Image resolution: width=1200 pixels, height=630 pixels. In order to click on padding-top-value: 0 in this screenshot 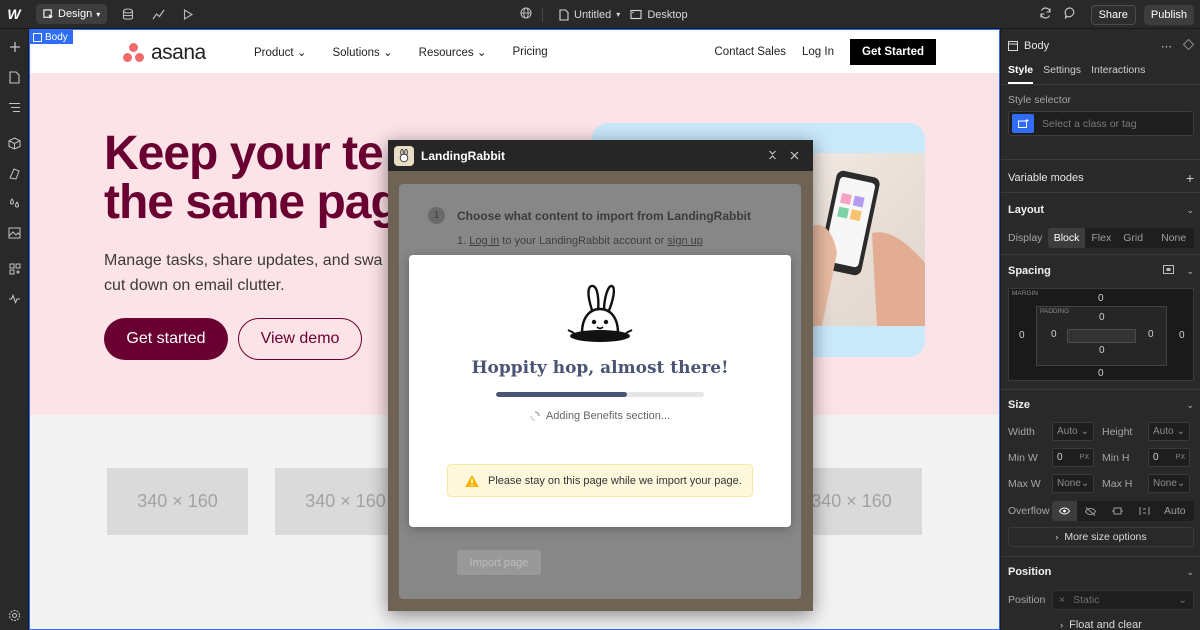, I will do `click(1102, 317)`.